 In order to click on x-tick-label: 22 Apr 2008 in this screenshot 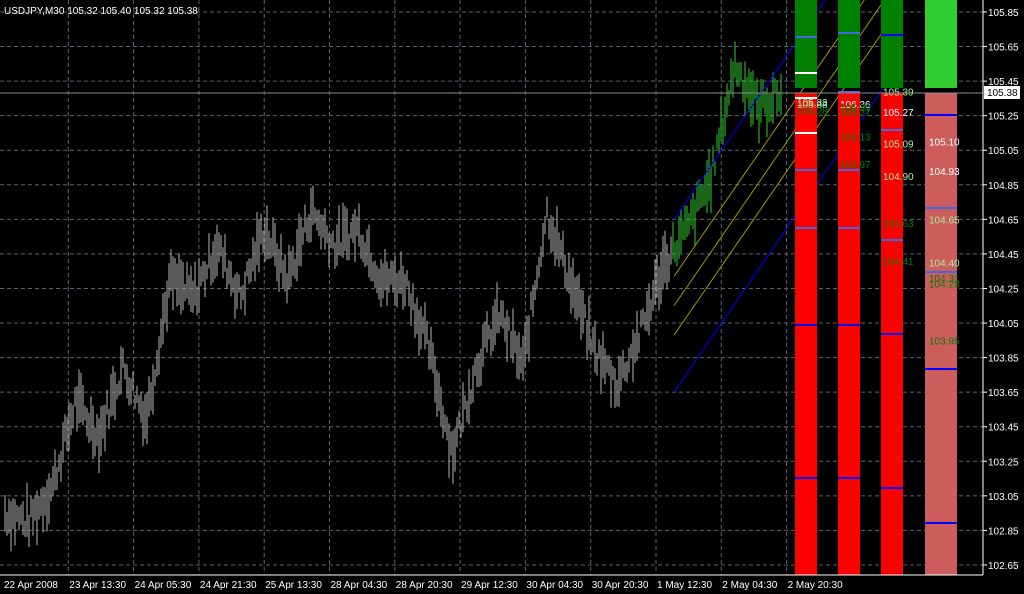, I will do `click(31, 585)`.